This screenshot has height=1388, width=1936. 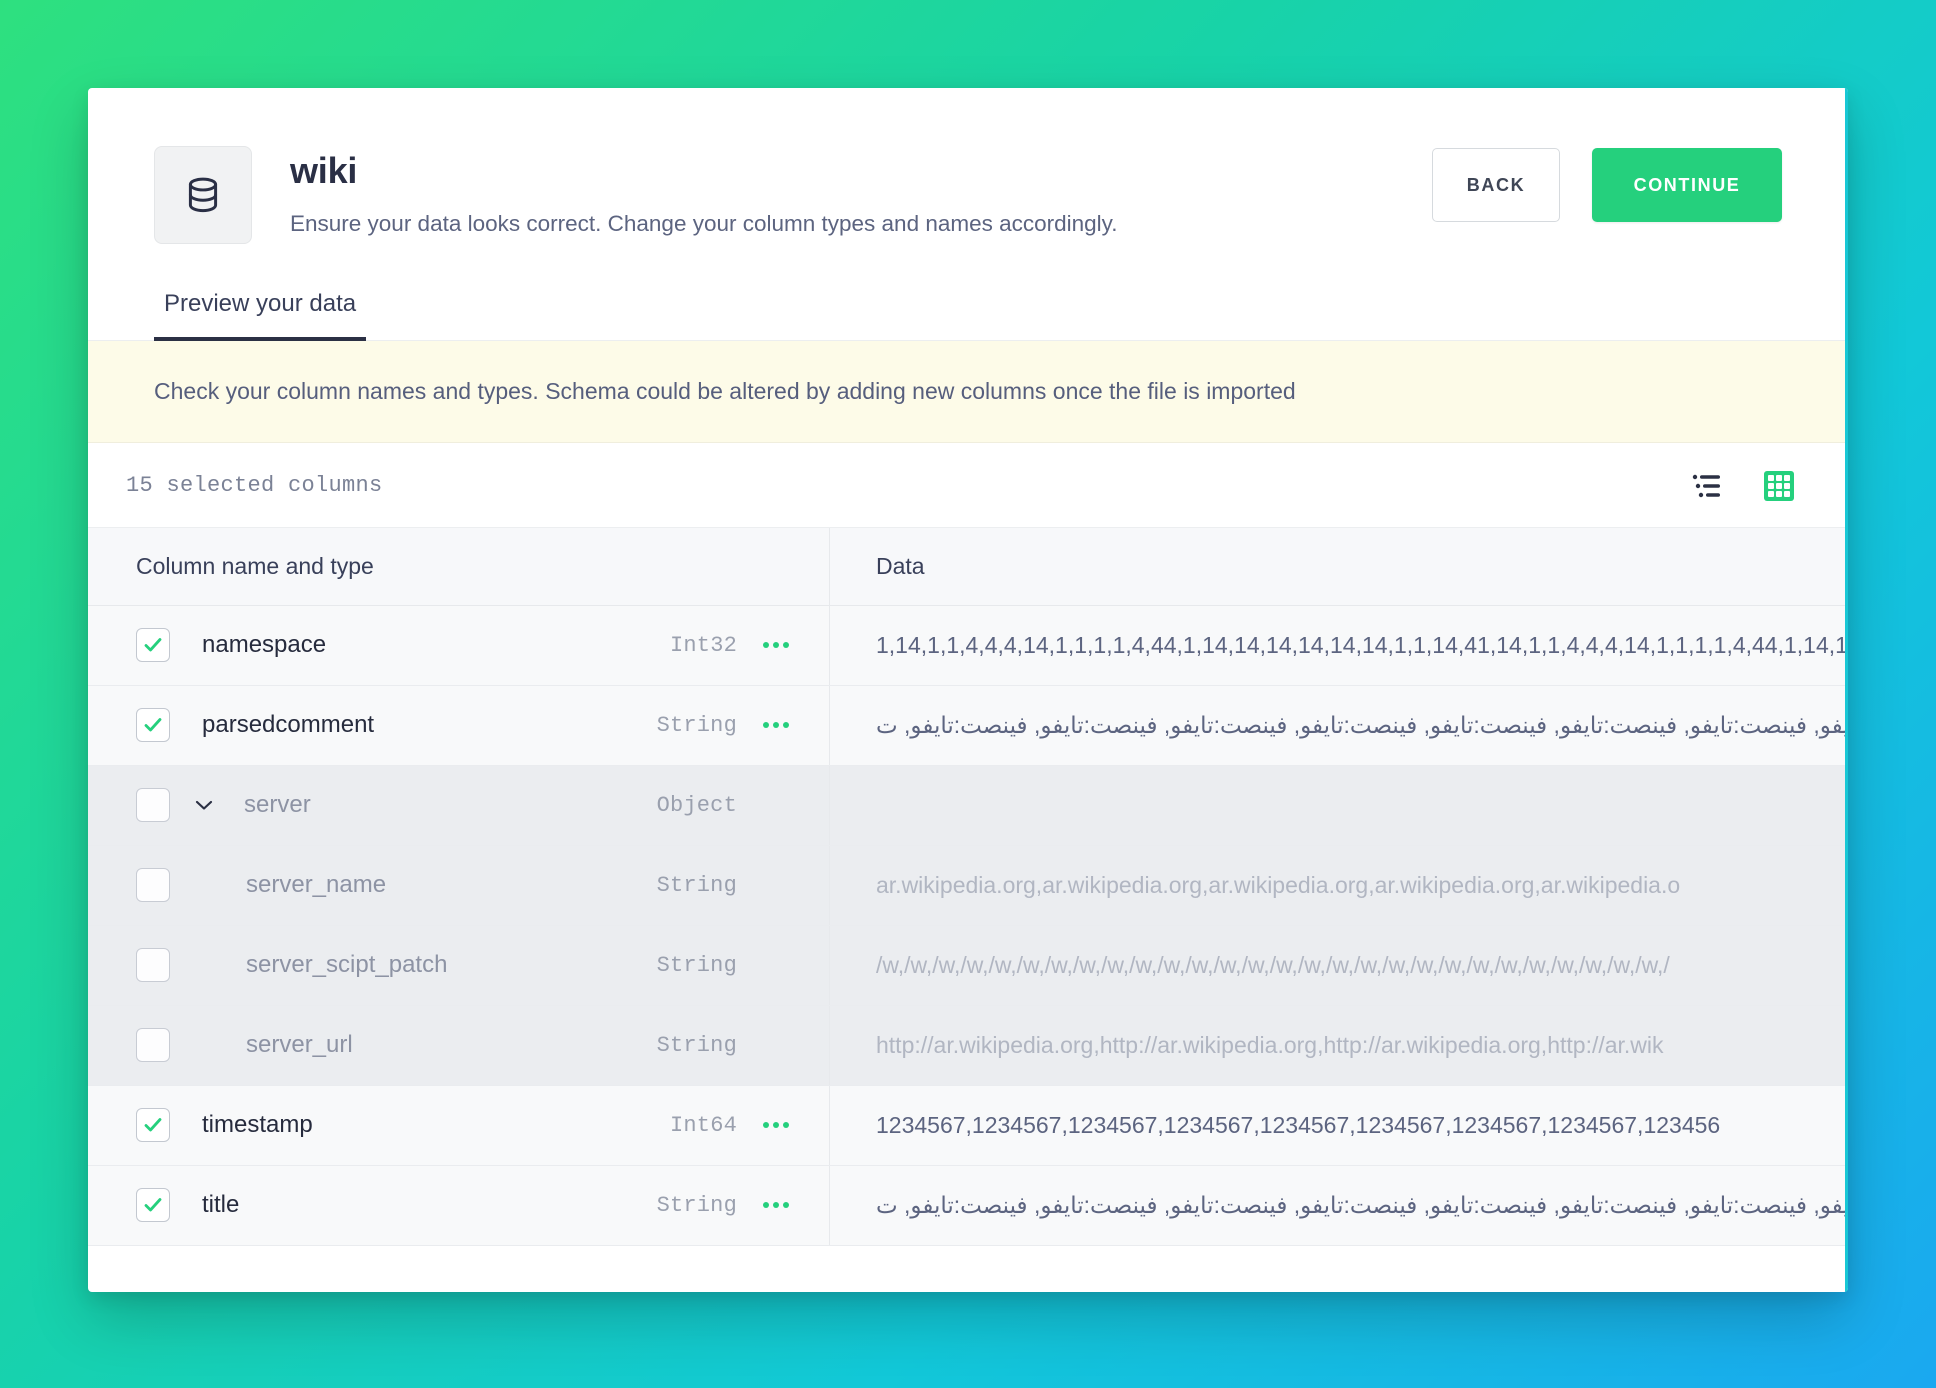 I want to click on column-name-cell: title String, so click(x=459, y=1205).